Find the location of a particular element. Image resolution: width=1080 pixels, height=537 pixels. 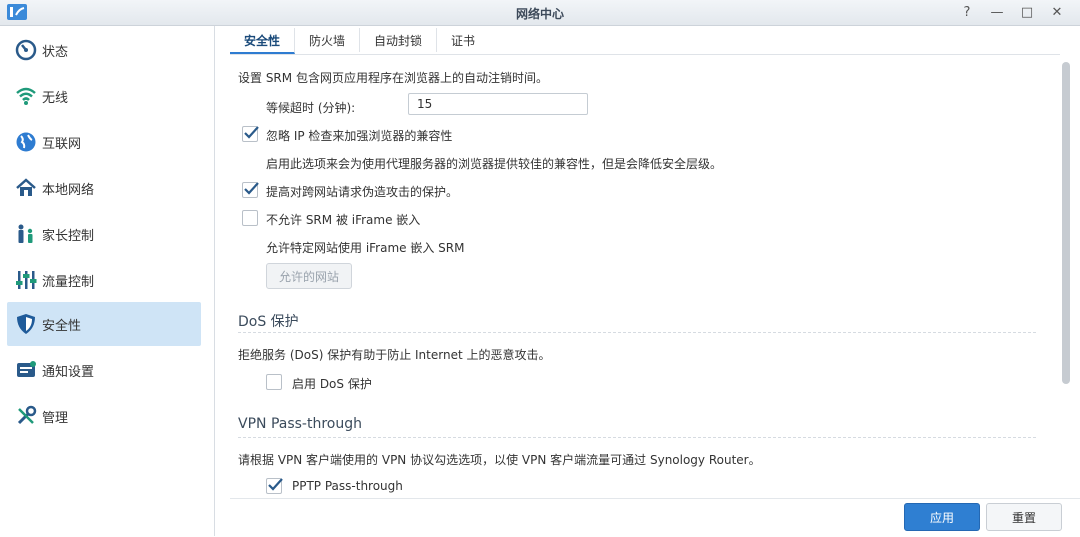

gauge-icon is located at coordinates (26, 50).